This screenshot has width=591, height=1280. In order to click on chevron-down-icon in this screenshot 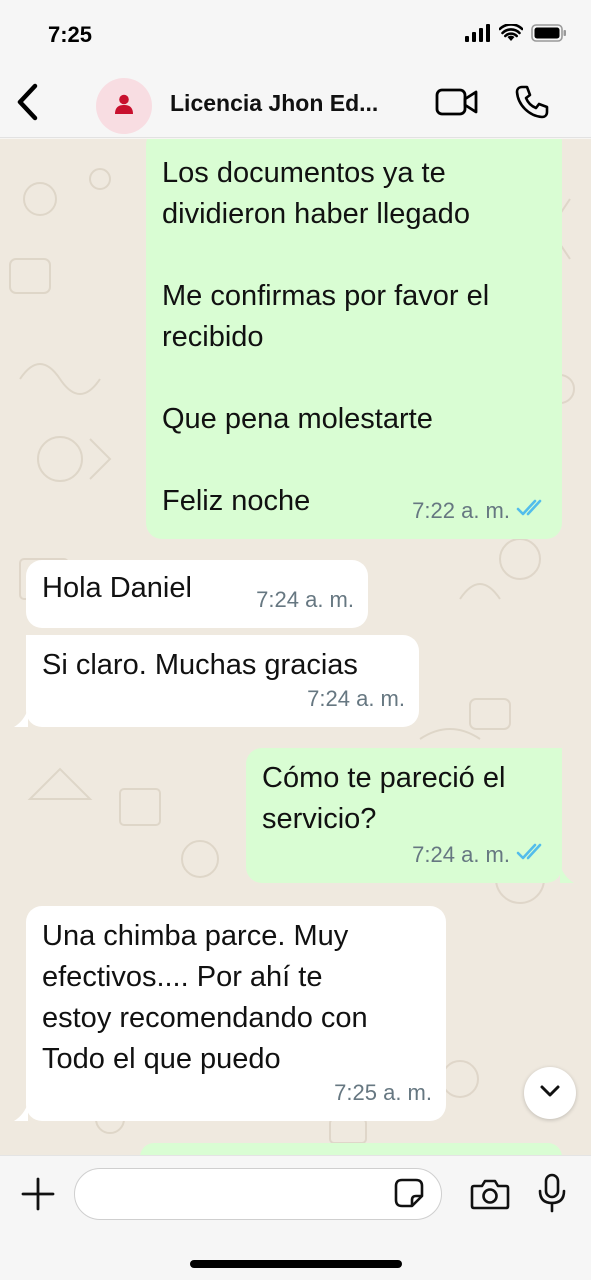, I will do `click(550, 1093)`.